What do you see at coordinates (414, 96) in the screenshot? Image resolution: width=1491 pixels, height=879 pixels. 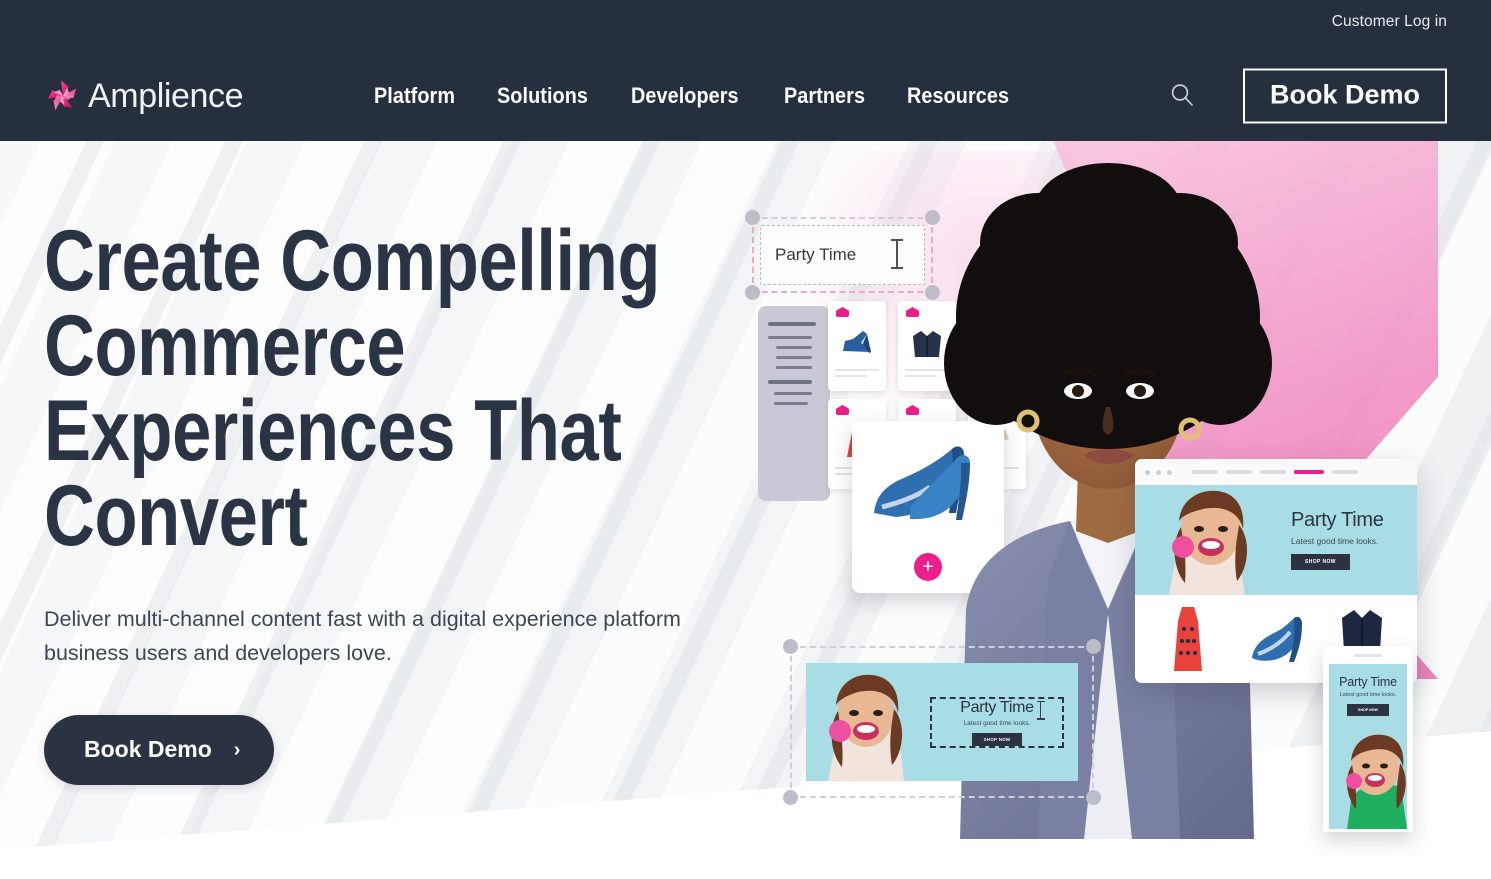 I see `nav-item-platform: Platform` at bounding box center [414, 96].